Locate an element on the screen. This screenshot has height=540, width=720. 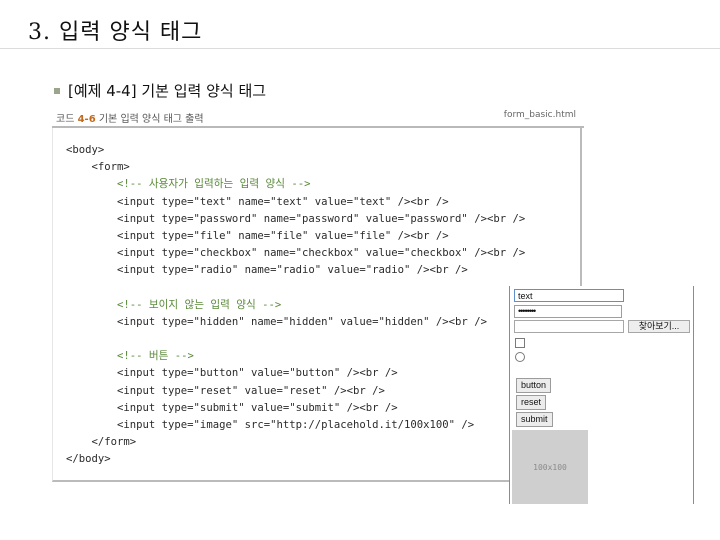
code-line: <!-- 보이지 않는 입력 양식 --> is located at coordinates (174, 304).